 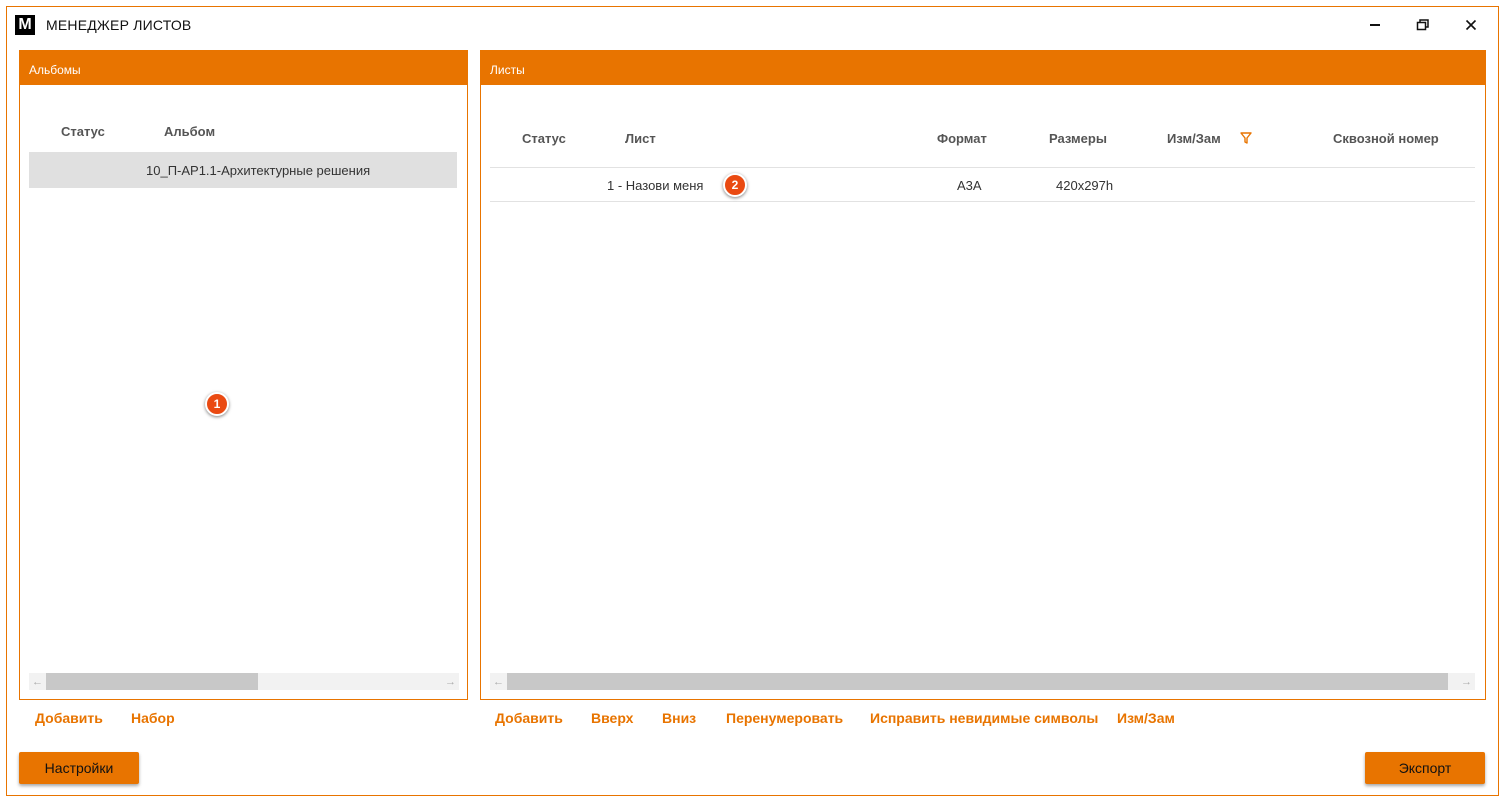 What do you see at coordinates (243, 68) in the screenshot?
I see `albums-panel-header: Альбомы` at bounding box center [243, 68].